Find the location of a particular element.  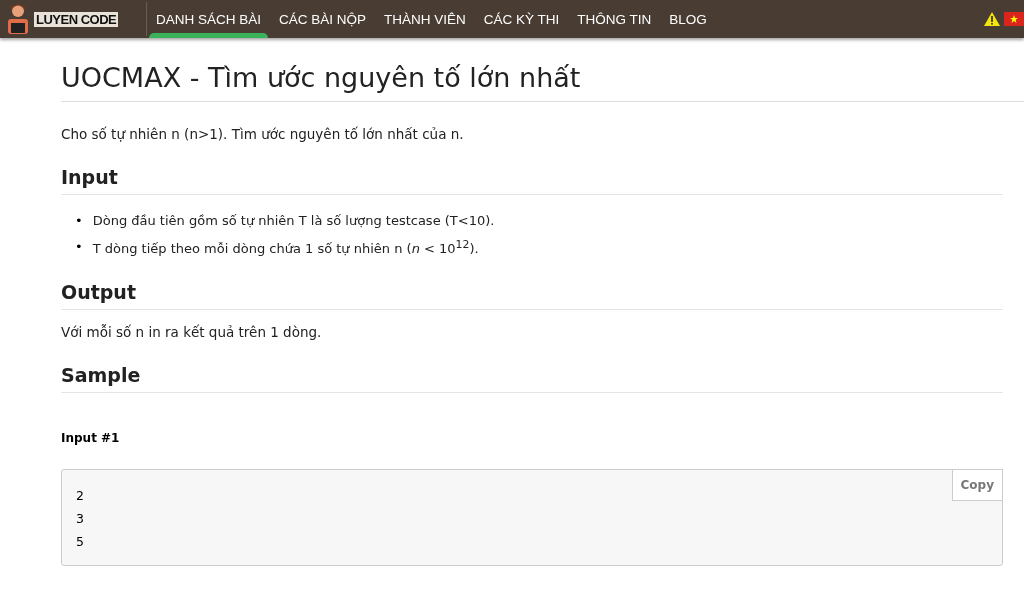

copy-button: Copy is located at coordinates (977, 485).